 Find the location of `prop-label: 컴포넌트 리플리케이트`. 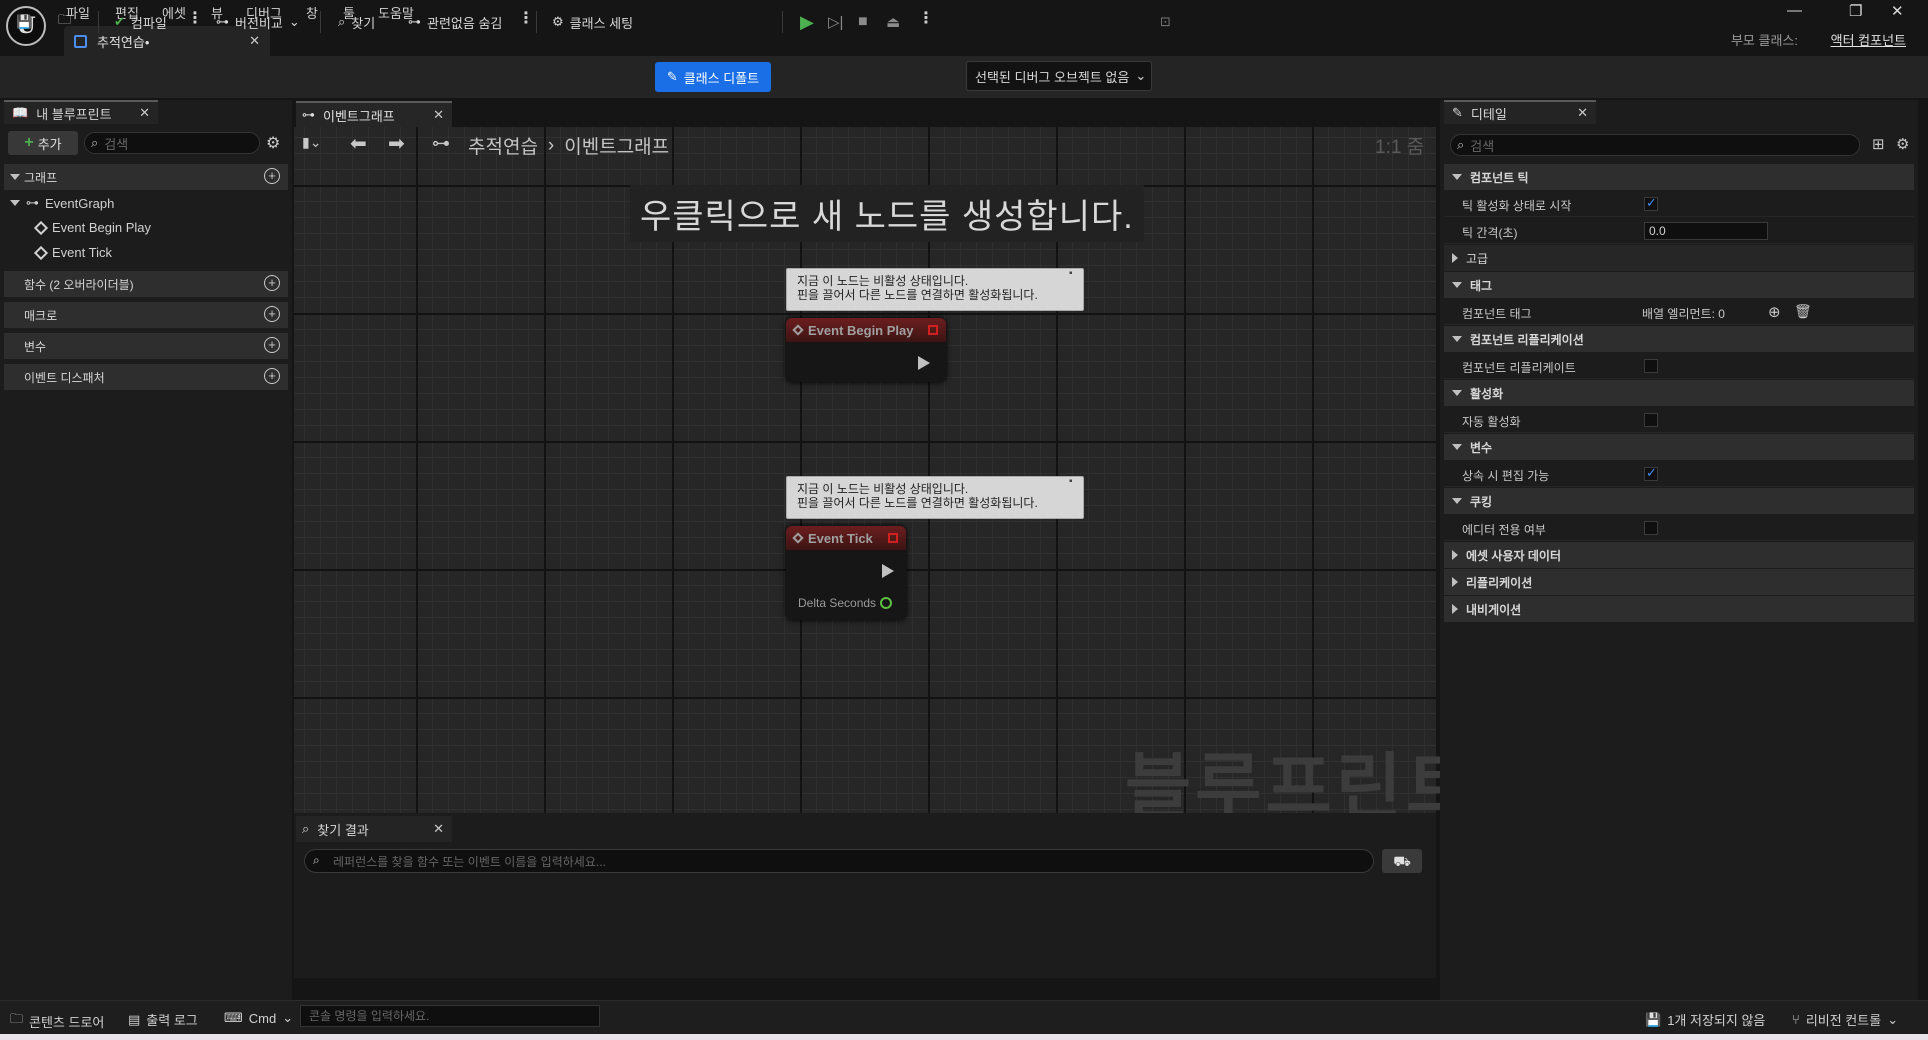

prop-label: 컴포넌트 리플리케이트 is located at coordinates (1519, 368).